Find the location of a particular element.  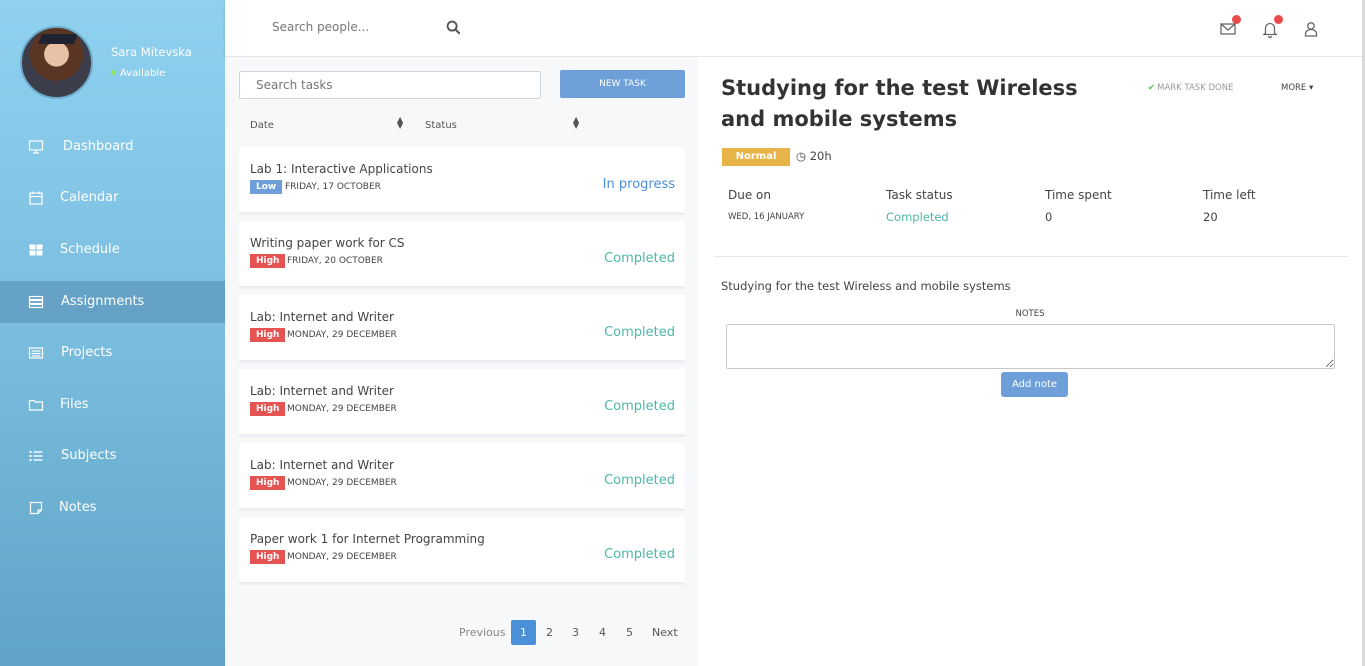

sidebar-item-assignments: Assignments is located at coordinates (112, 302).